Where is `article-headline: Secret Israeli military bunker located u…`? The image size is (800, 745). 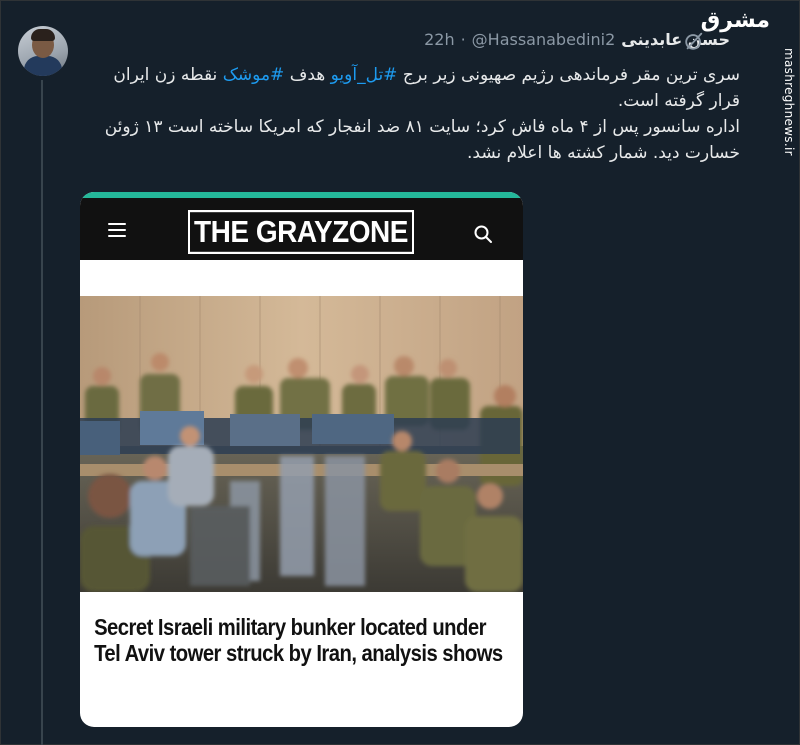
article-headline: Secret Israeli military bunker located u… is located at coordinates (298, 640).